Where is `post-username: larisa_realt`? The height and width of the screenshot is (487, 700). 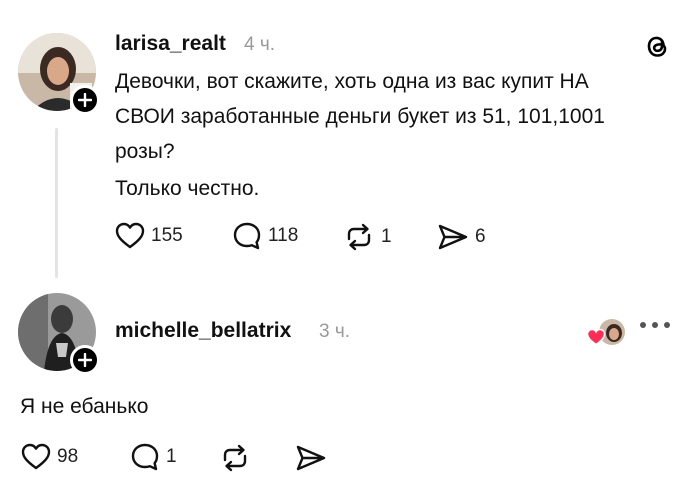
post-username: larisa_realt is located at coordinates (170, 44).